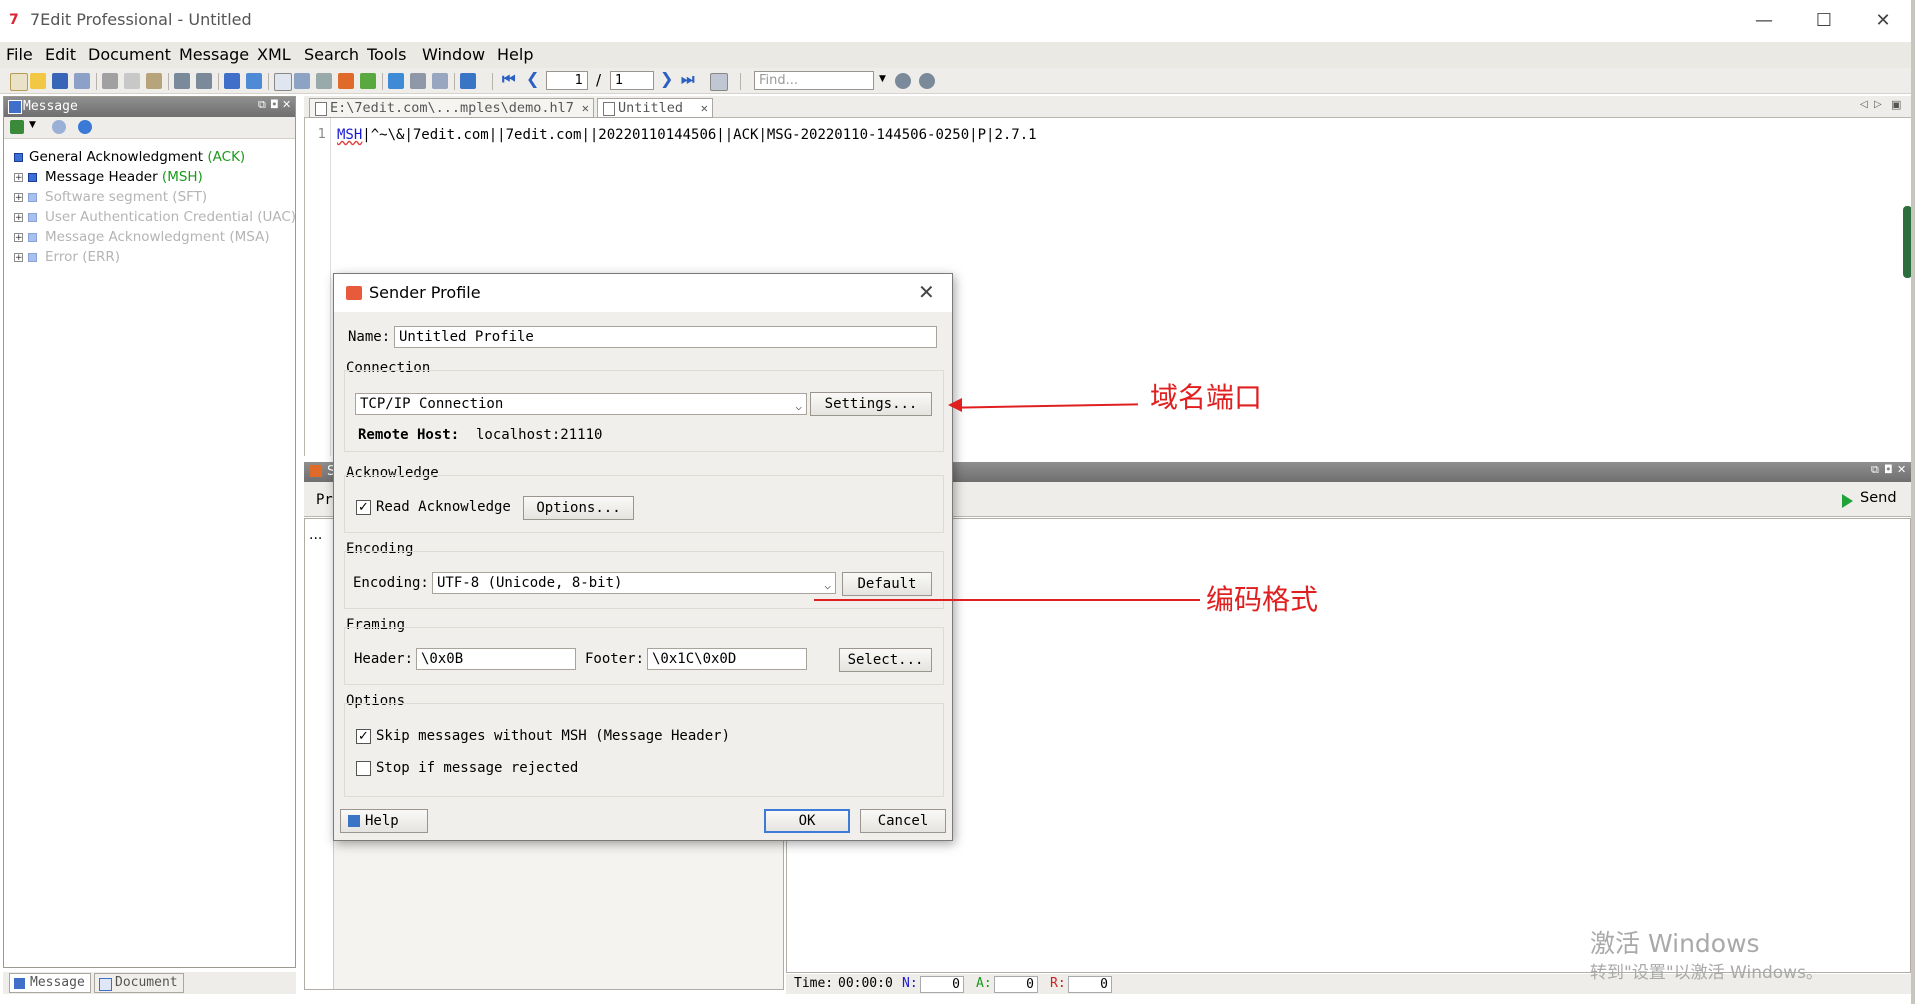 This screenshot has width=1915, height=1004. I want to click on ok-button: OK, so click(807, 821).